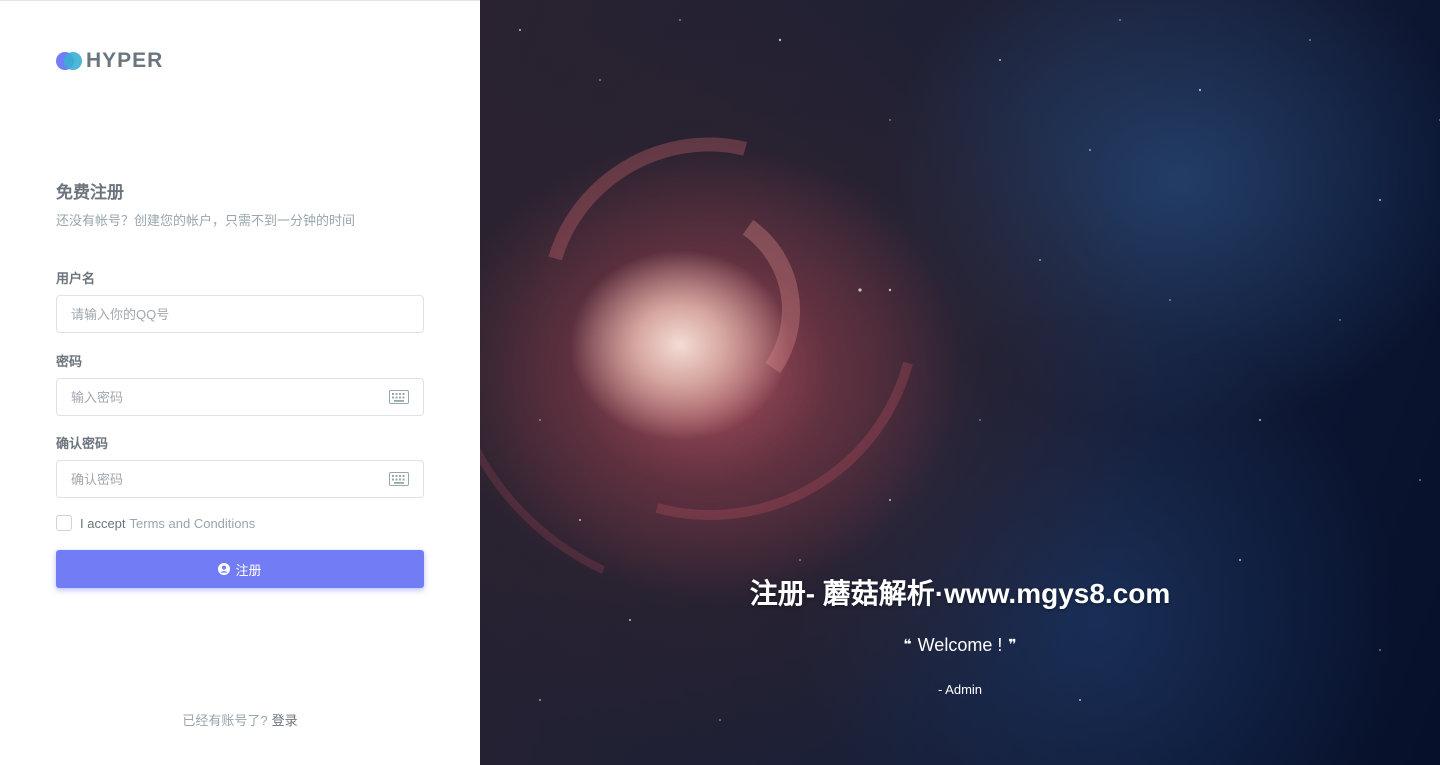 The height and width of the screenshot is (765, 1440). Describe the element at coordinates (206, 220) in the screenshot. I see `page-subtitle: 还没有帐号？创建您的帐户，只需不到一分钟的时间` at that location.